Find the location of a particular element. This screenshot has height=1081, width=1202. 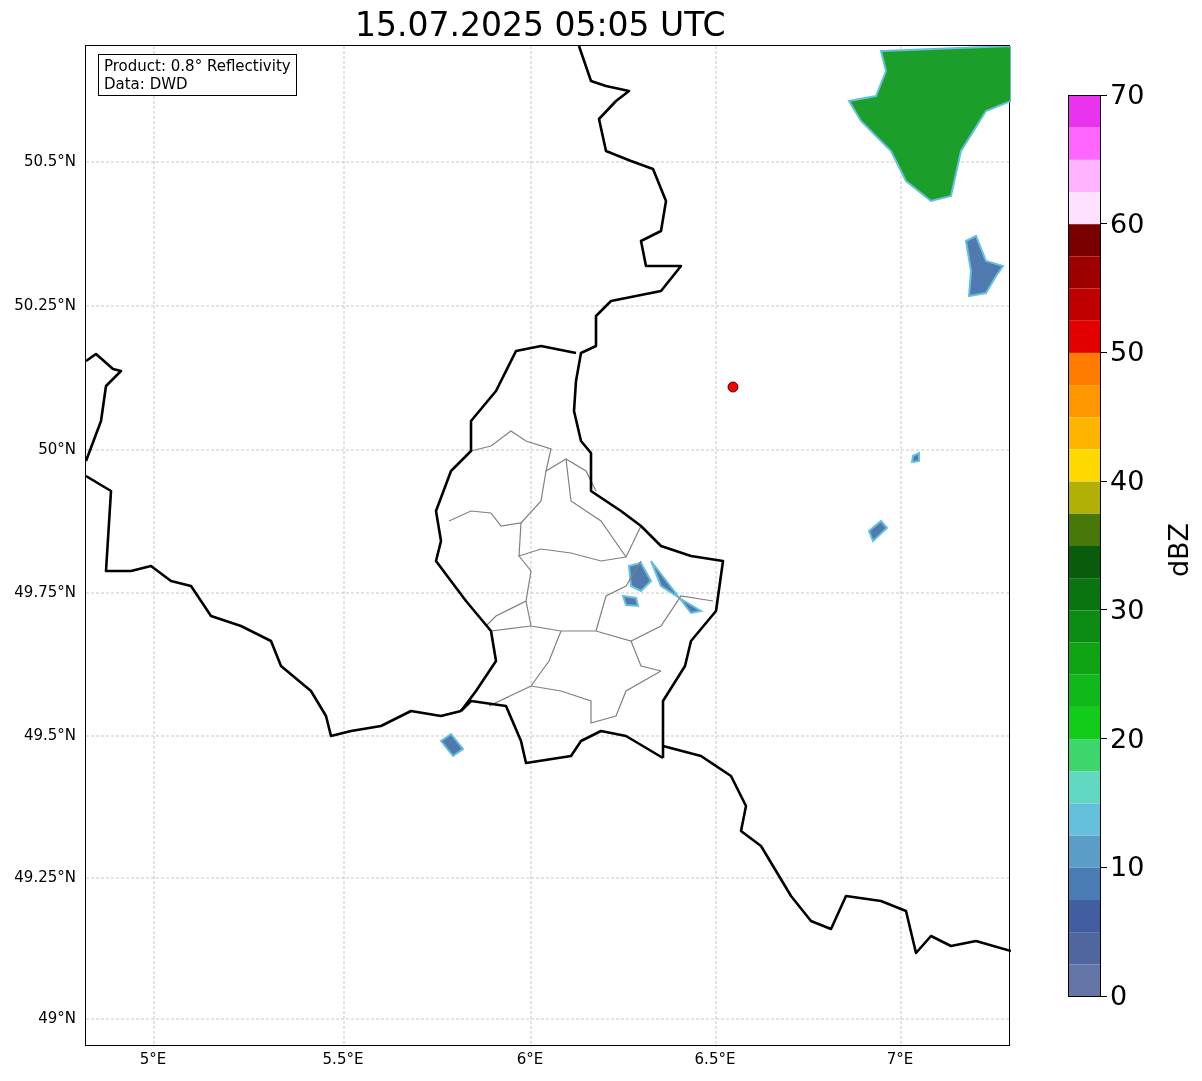

latitude-label: 49.5°N is located at coordinates (49, 735).